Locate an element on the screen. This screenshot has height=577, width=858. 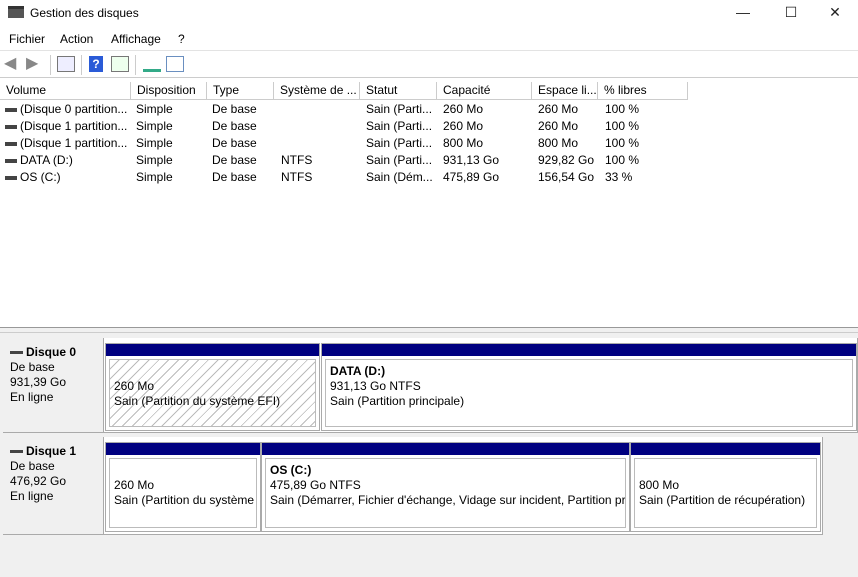
action-pane-icon is located at coordinates (120, 64).